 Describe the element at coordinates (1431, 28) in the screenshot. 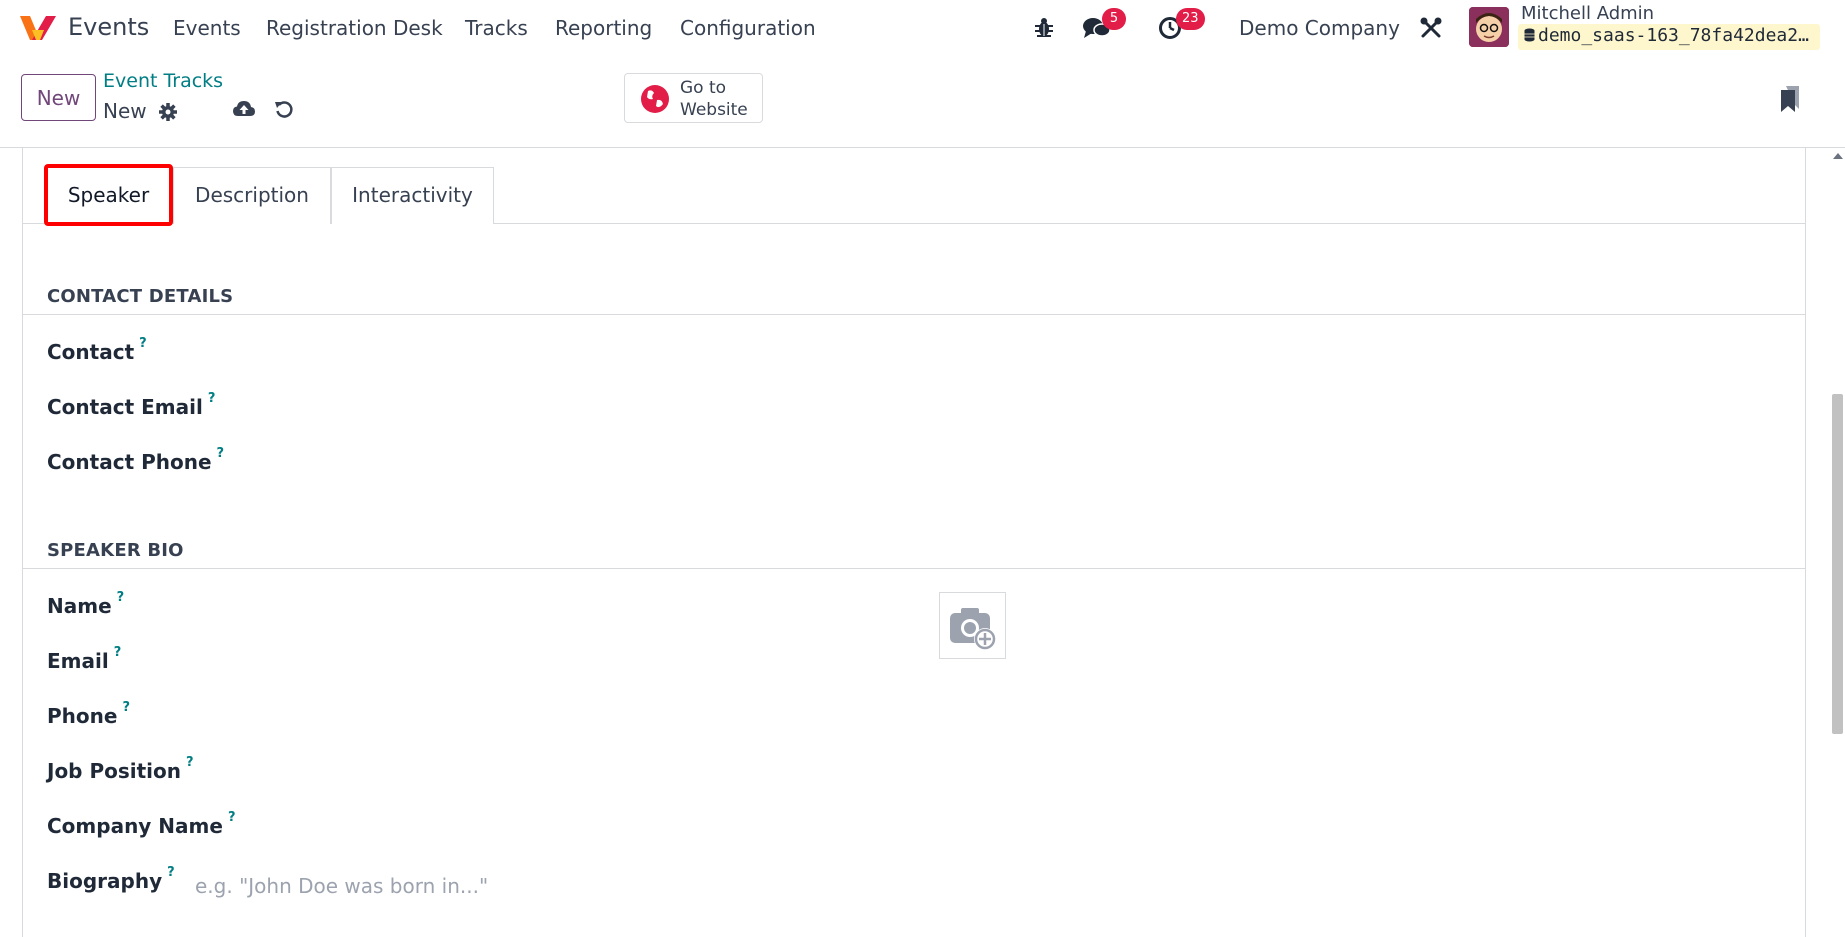

I see `tools-wrench-icon` at that location.